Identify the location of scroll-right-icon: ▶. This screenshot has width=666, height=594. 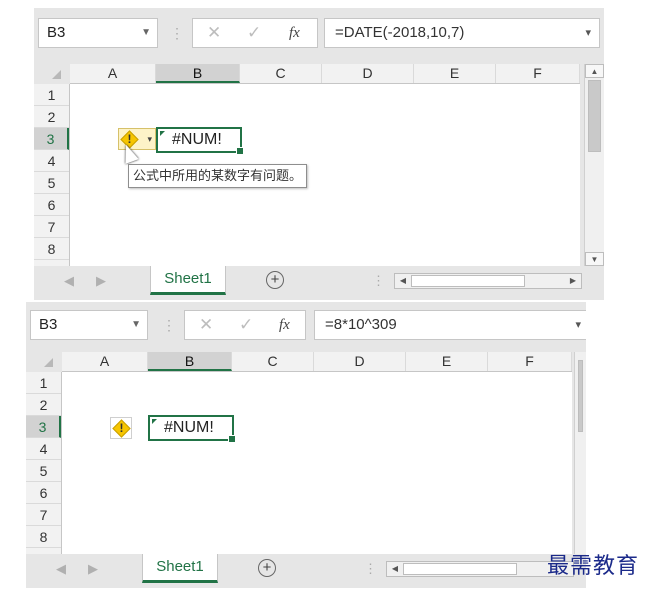
(573, 281).